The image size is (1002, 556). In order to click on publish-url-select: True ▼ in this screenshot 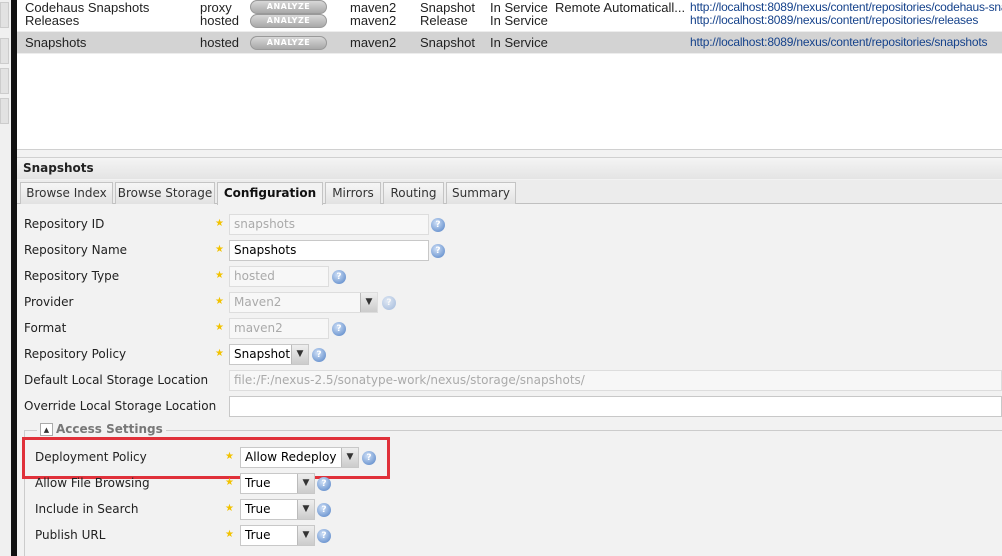, I will do `click(277, 535)`.